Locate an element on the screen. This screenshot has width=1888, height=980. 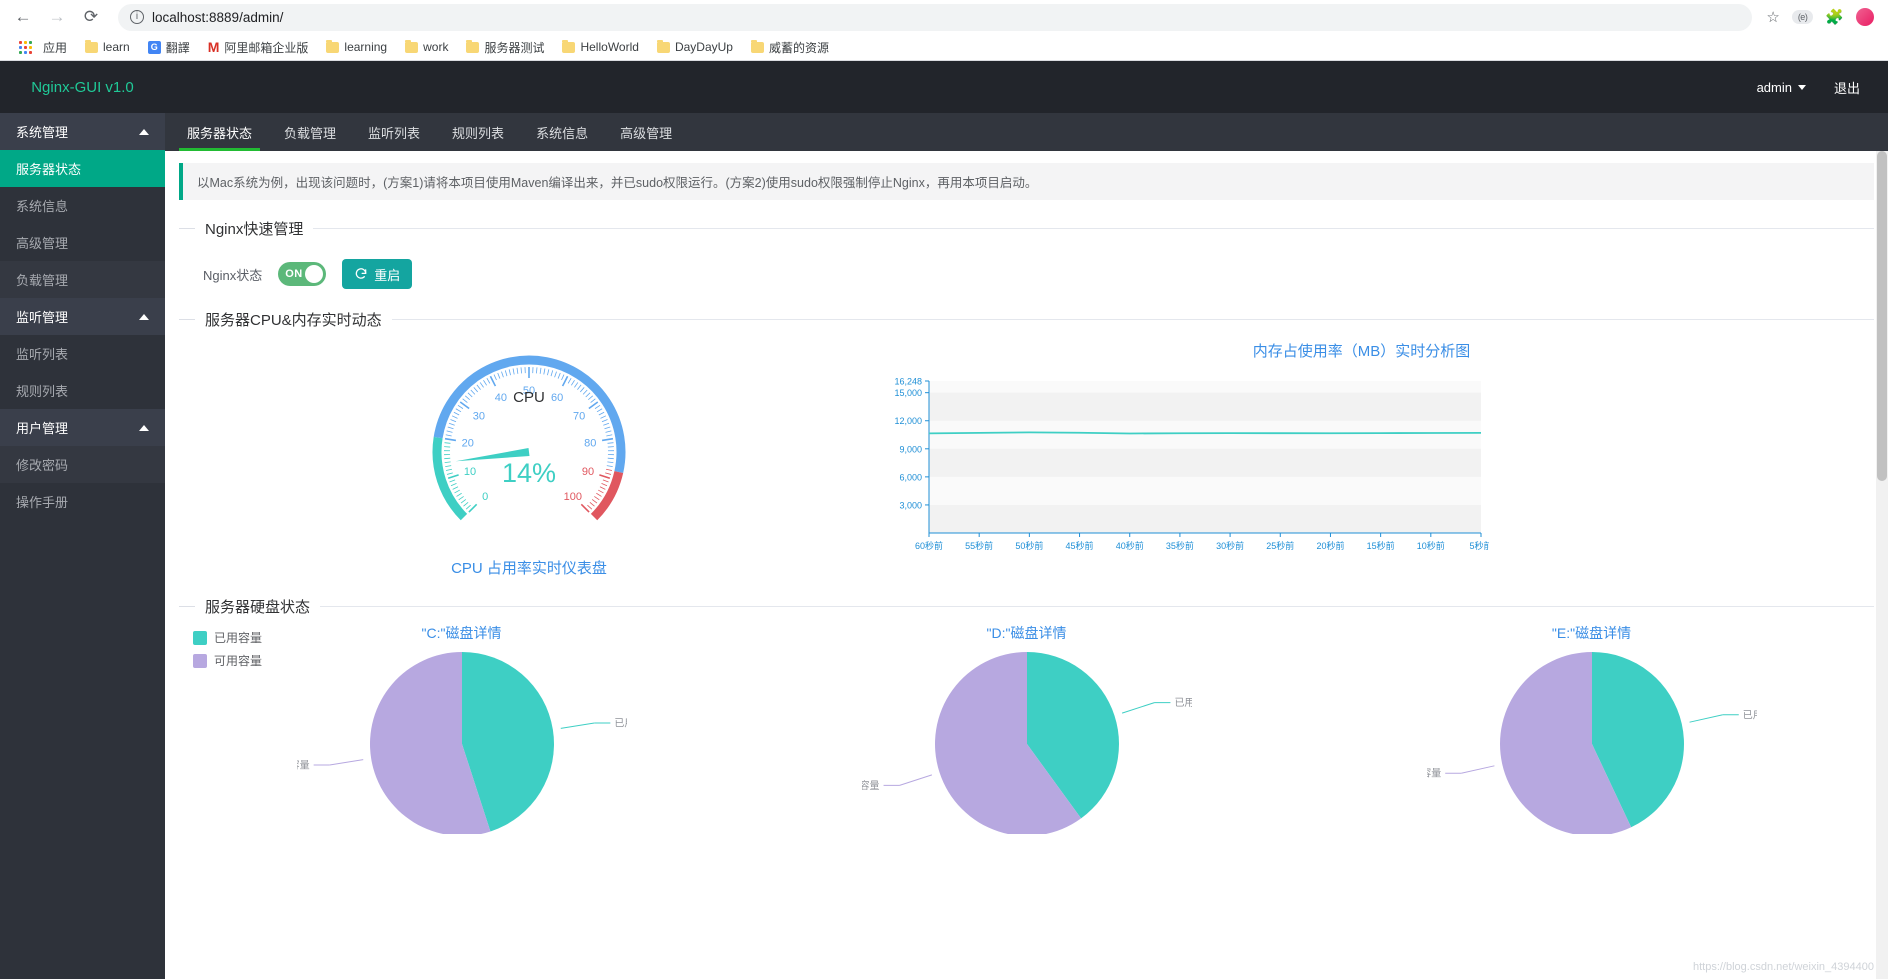
nginx-status-label: Nginx状态 is located at coordinates (233, 275).